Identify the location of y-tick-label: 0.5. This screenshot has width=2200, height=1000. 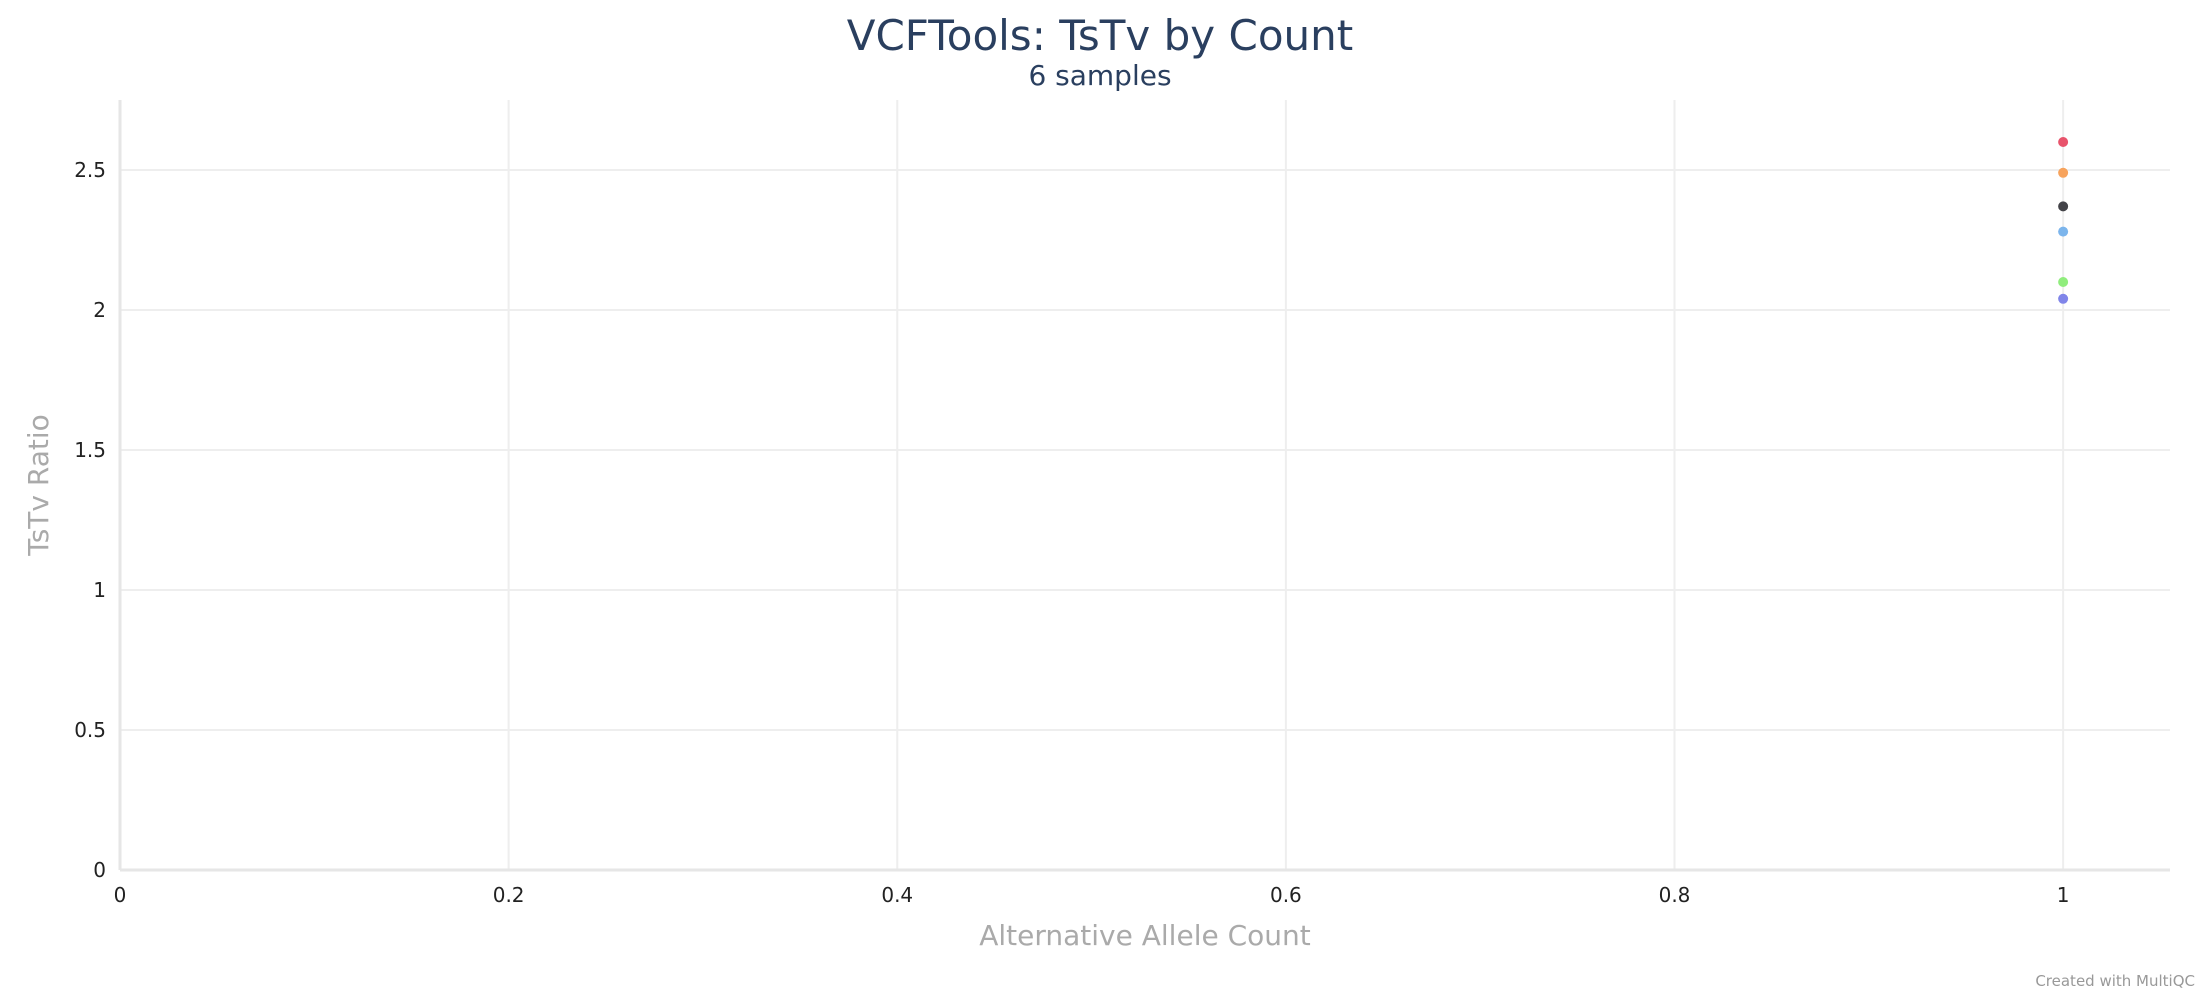
(90, 730).